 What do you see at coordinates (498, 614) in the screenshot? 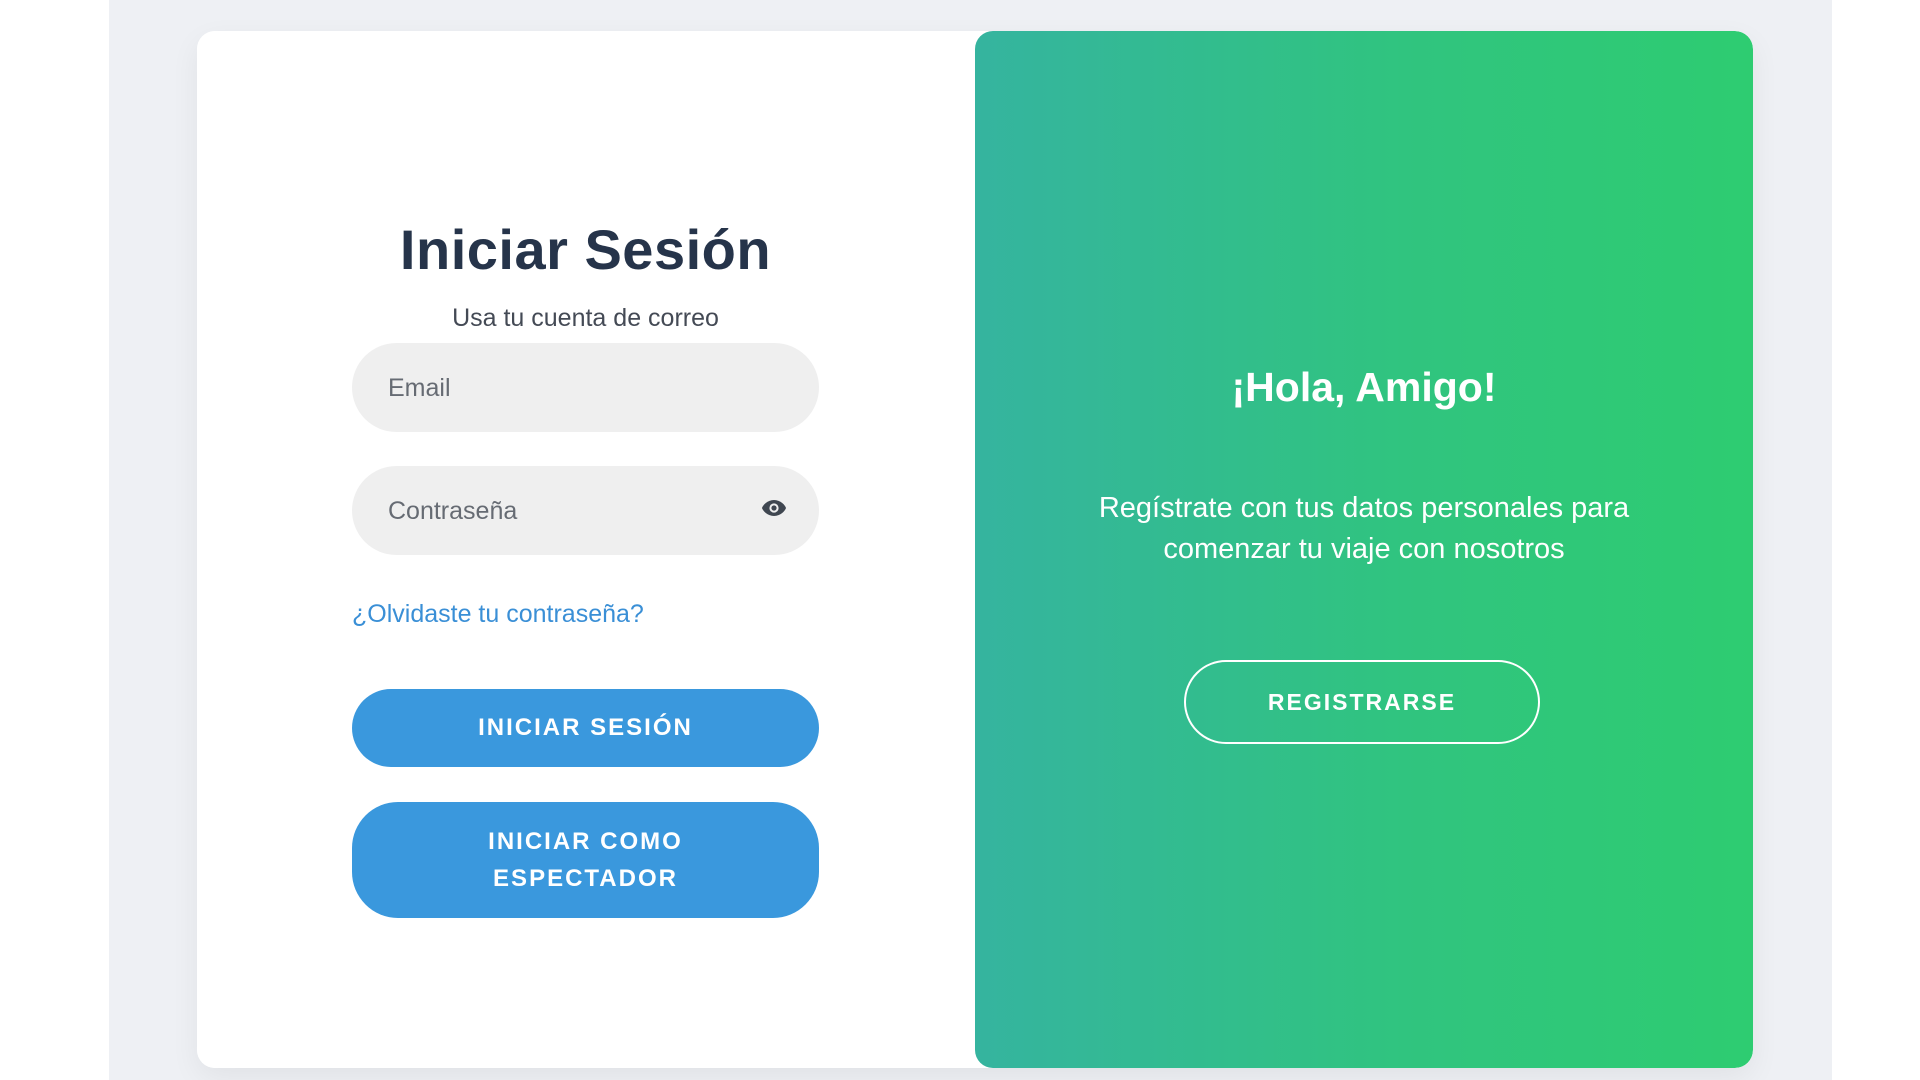
I see `forgot-password-link: ¿Olvidaste tu contraseña?` at bounding box center [498, 614].